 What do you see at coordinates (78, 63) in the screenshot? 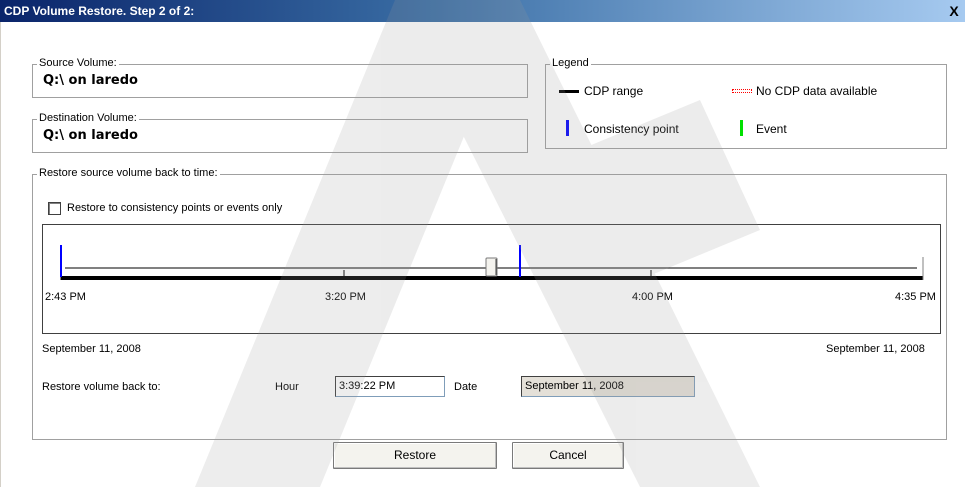
I see `source-volume-label: Source Volume:` at bounding box center [78, 63].